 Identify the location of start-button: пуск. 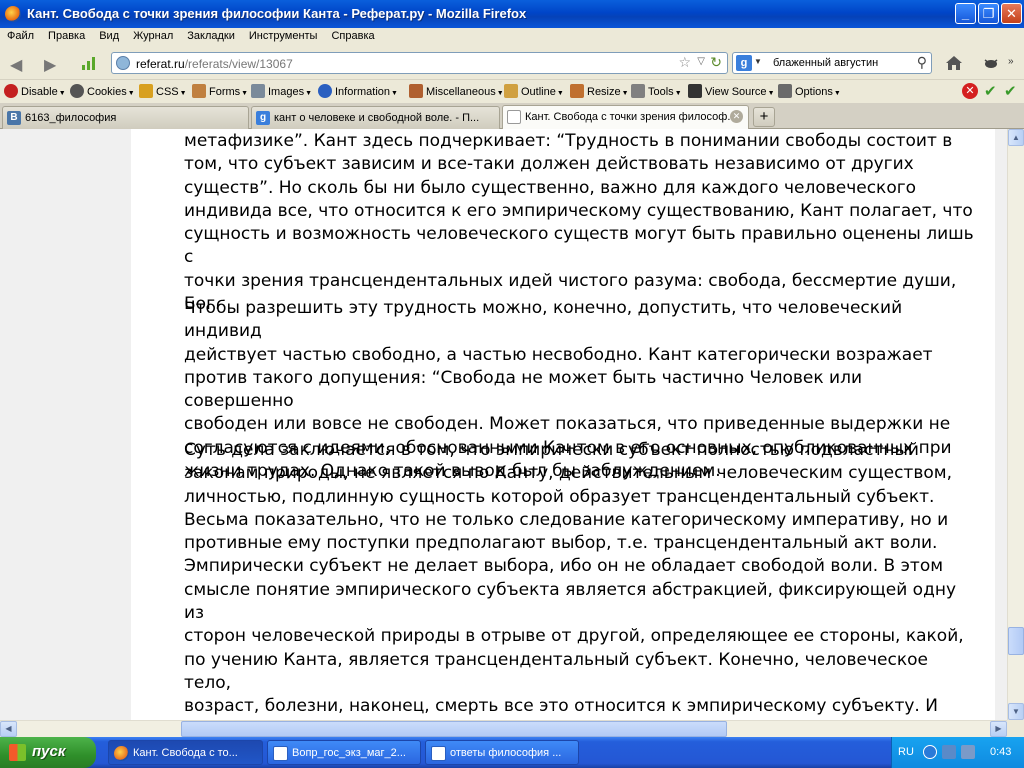
(48, 752).